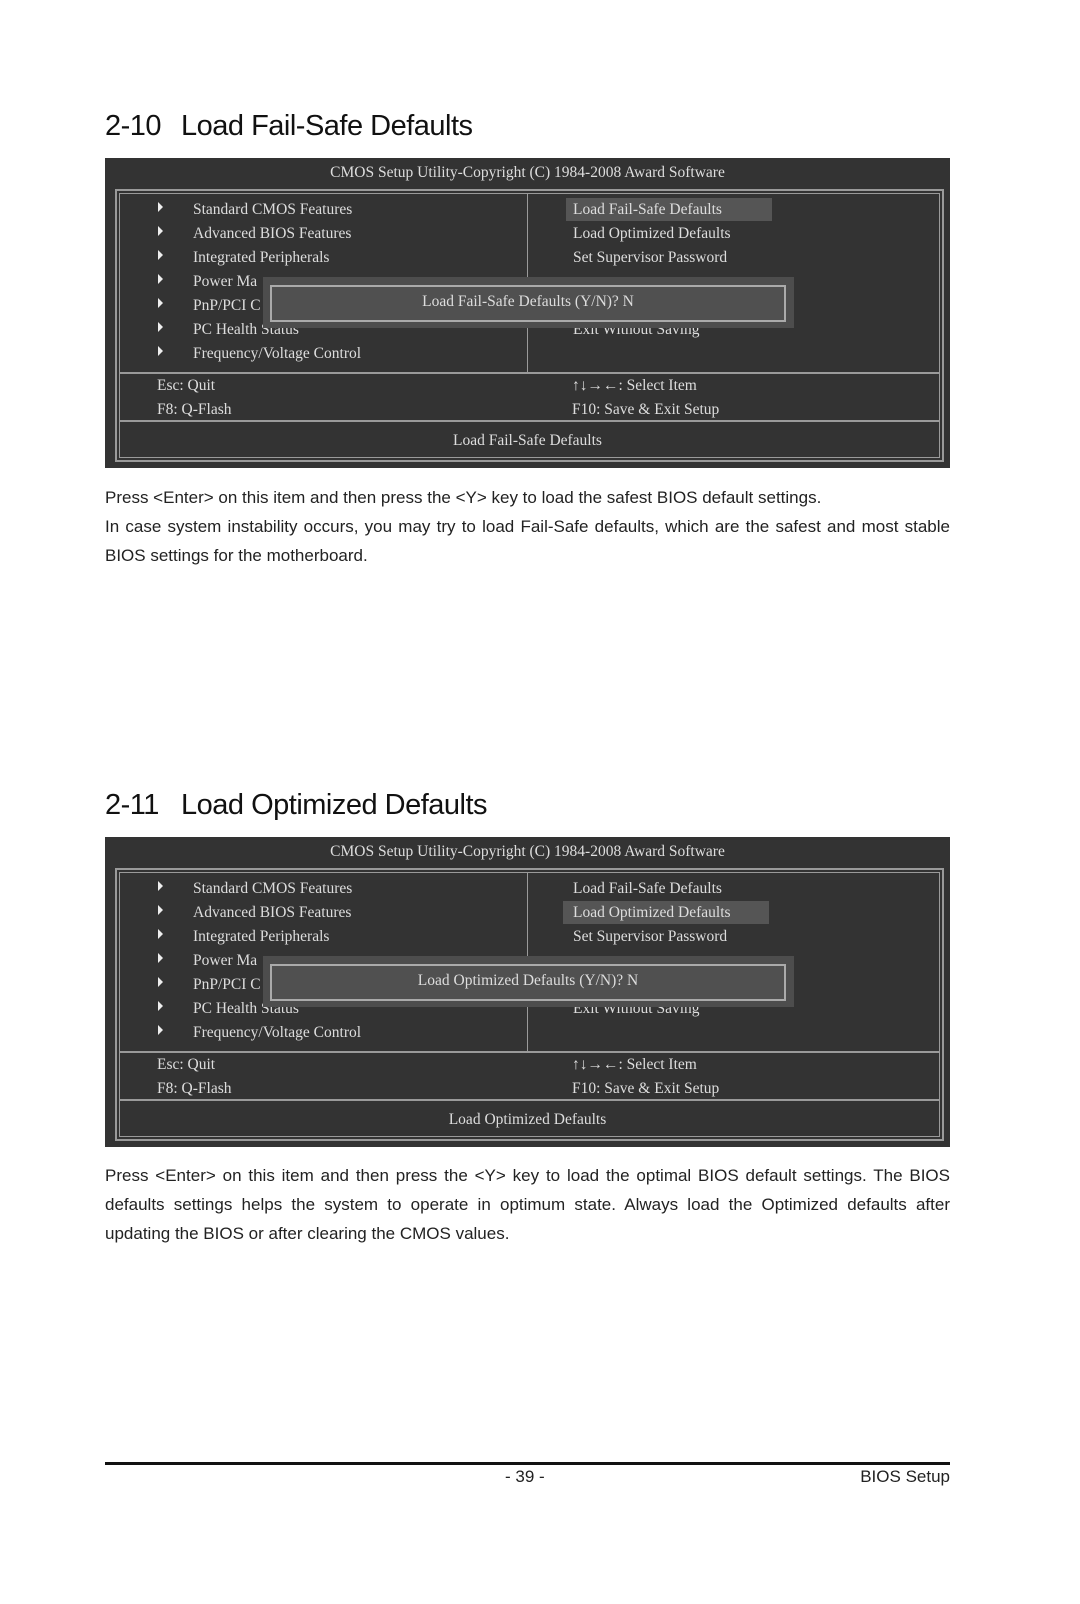 This screenshot has width=1080, height=1604. Describe the element at coordinates (132, 805) in the screenshot. I see `section-number: 2-11` at that location.